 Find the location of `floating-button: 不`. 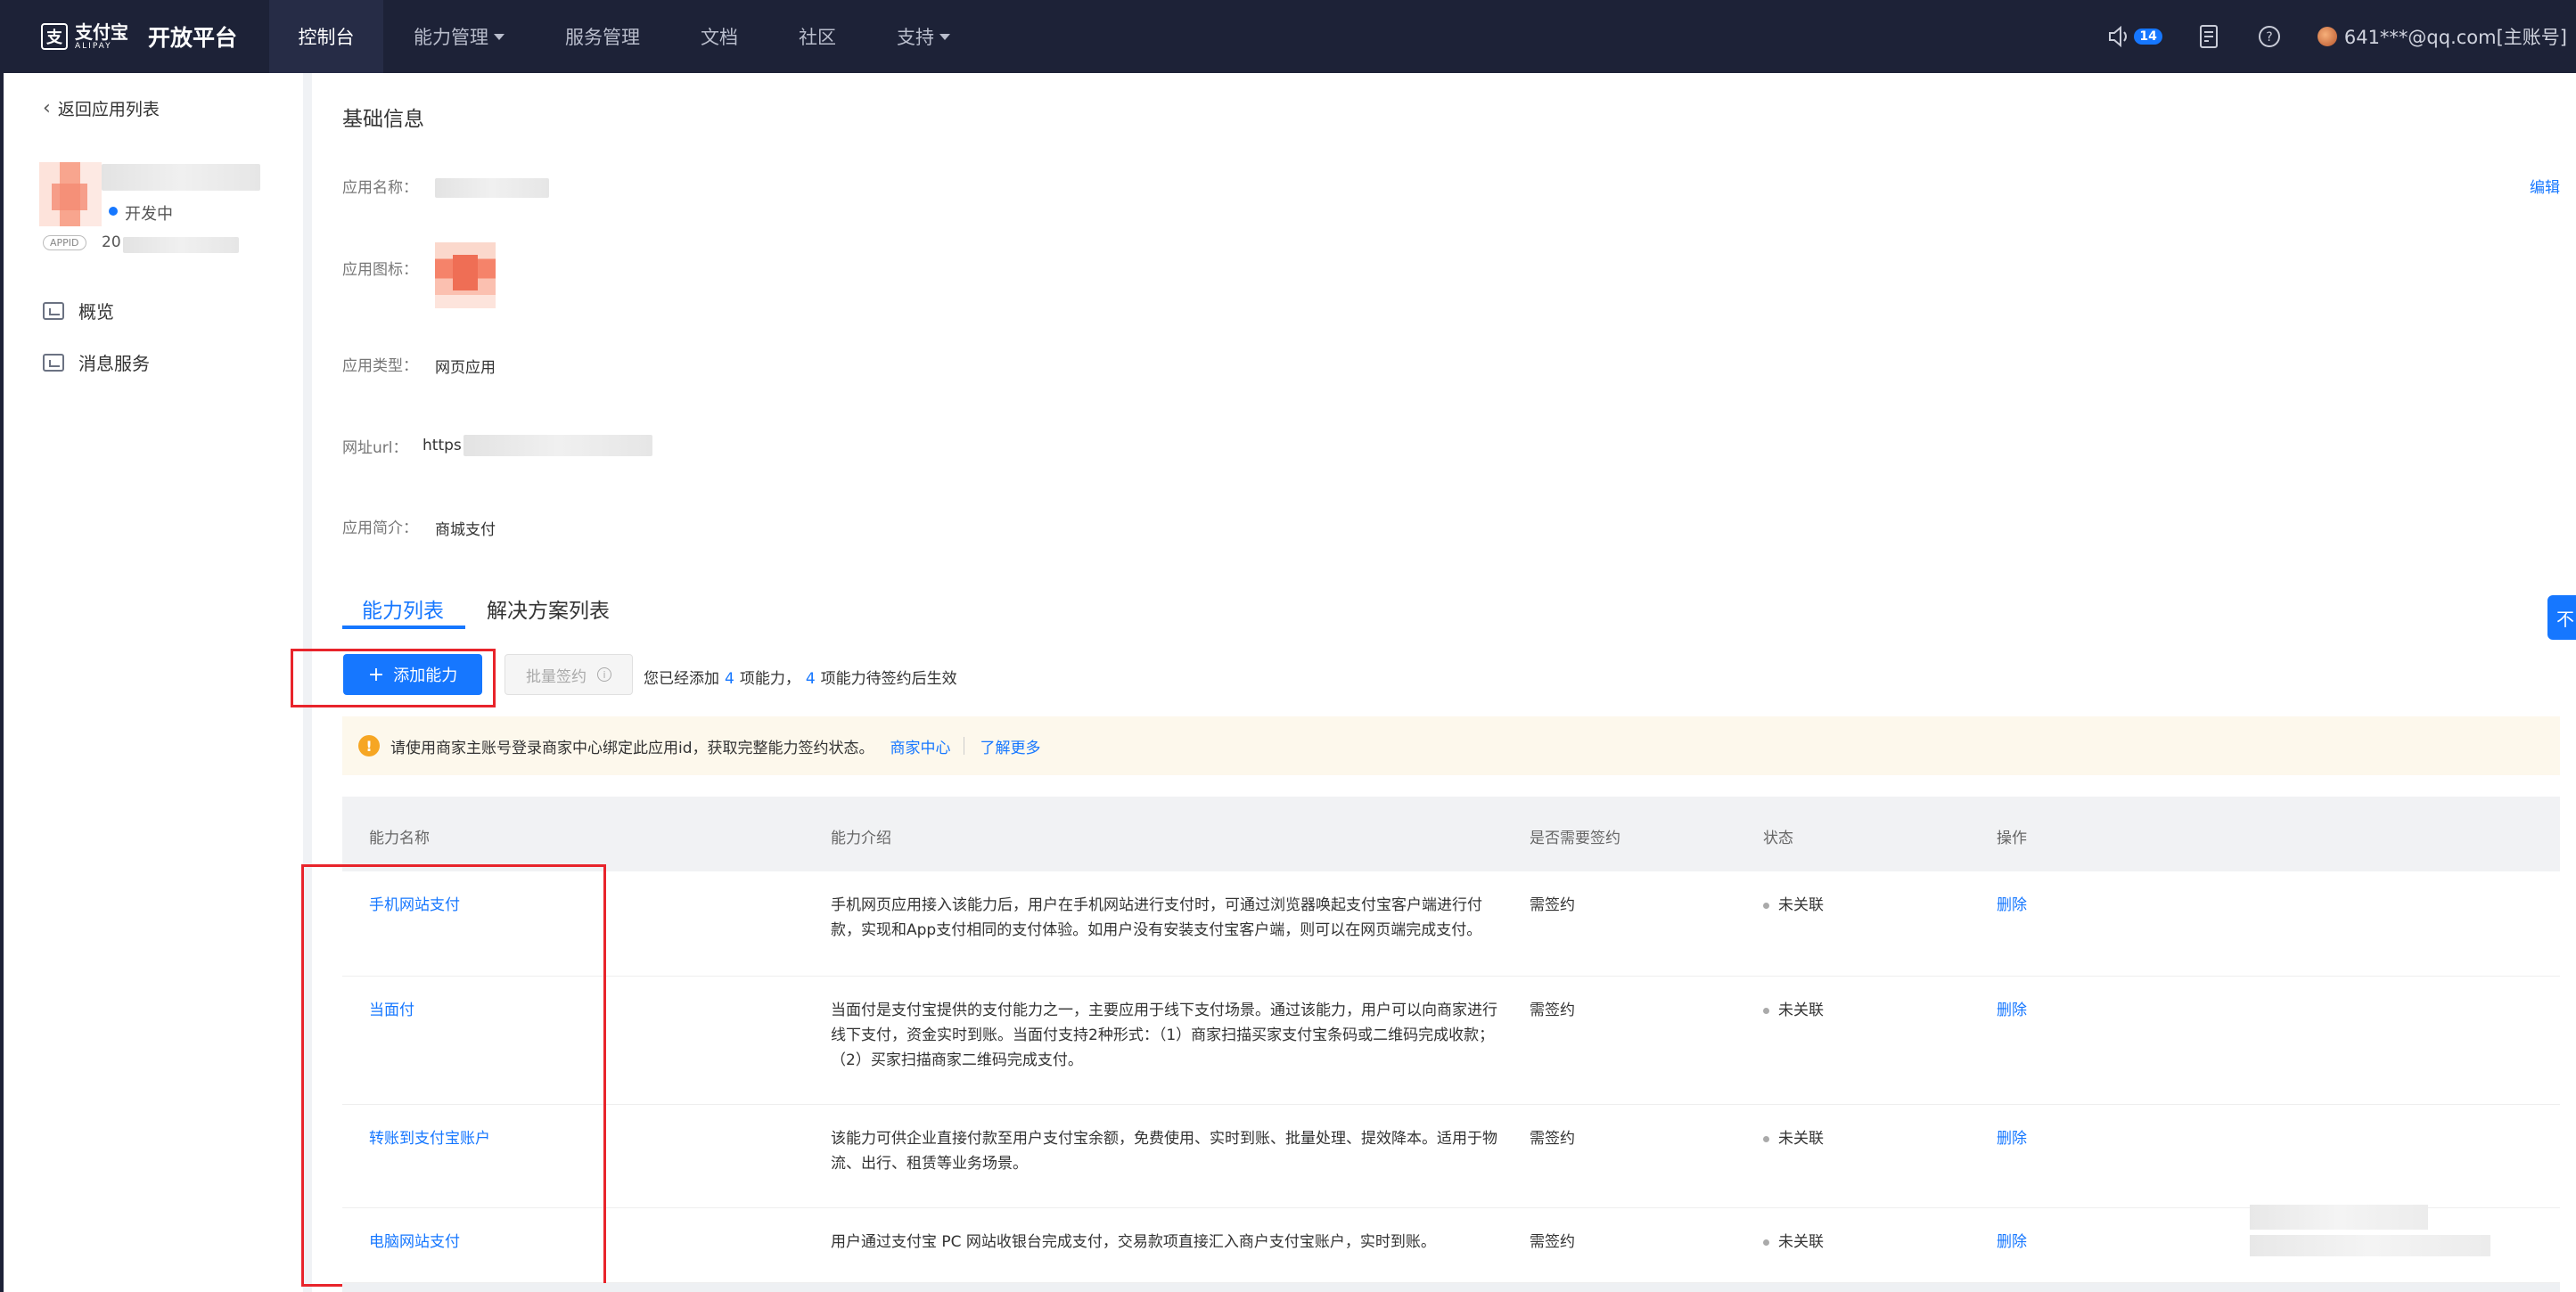

floating-button: 不 is located at coordinates (2561, 618).